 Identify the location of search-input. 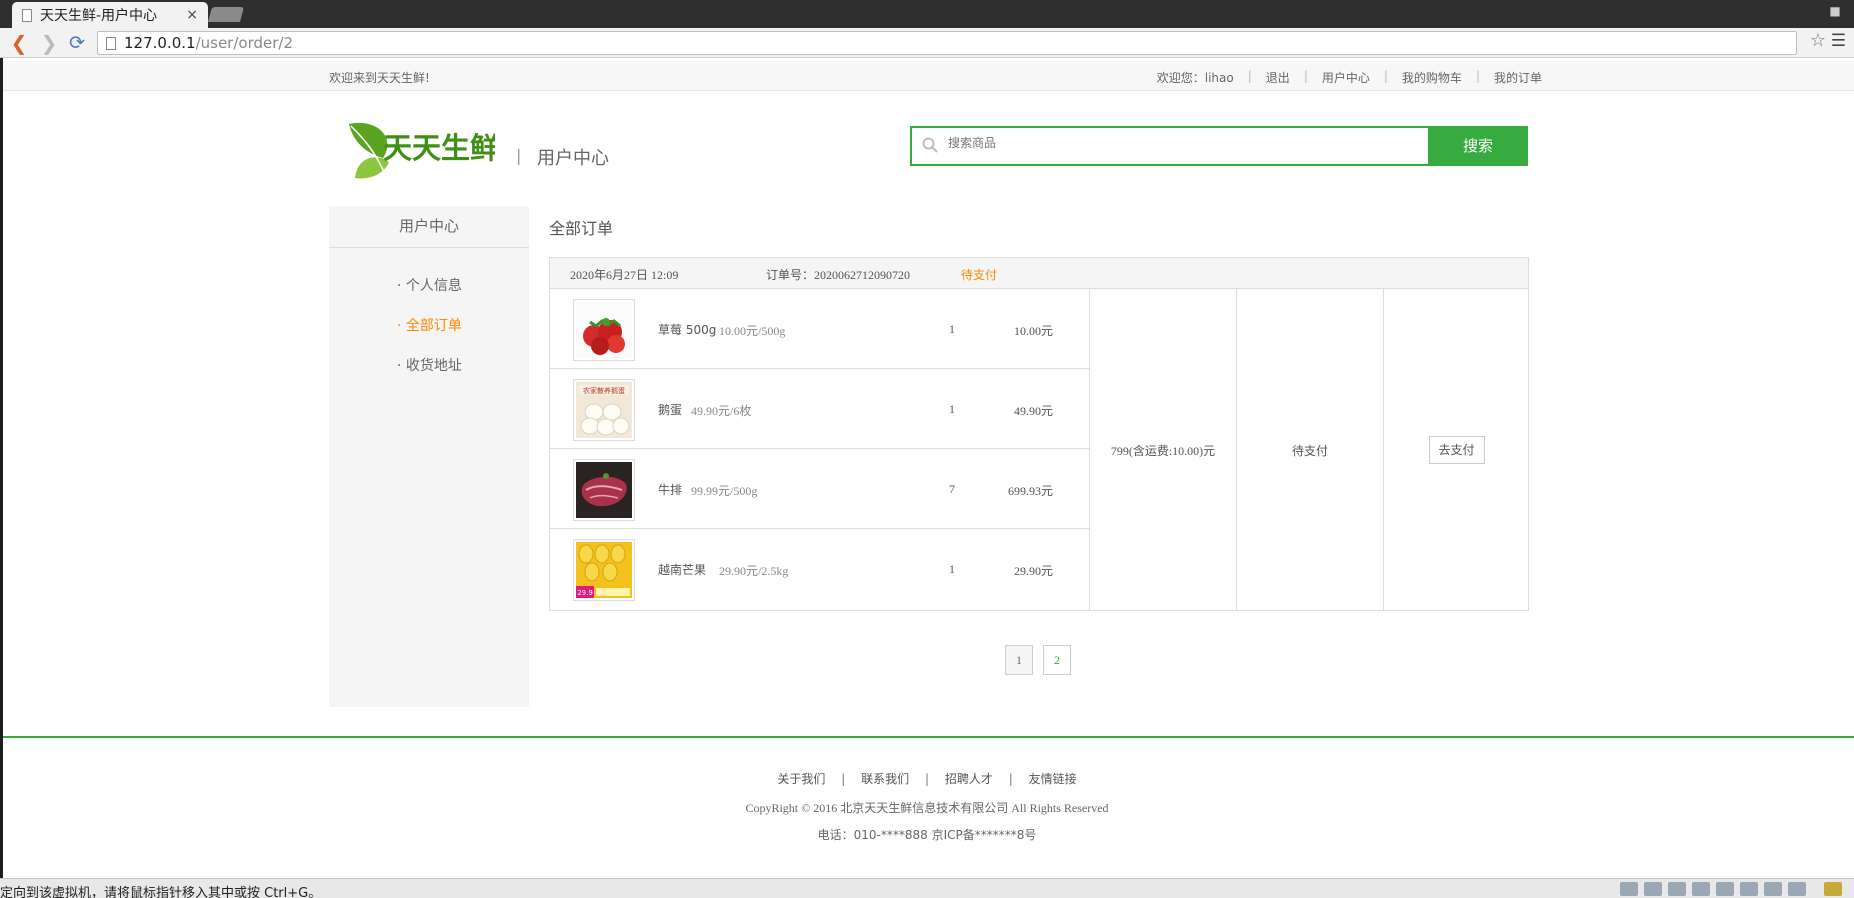
(1178, 143).